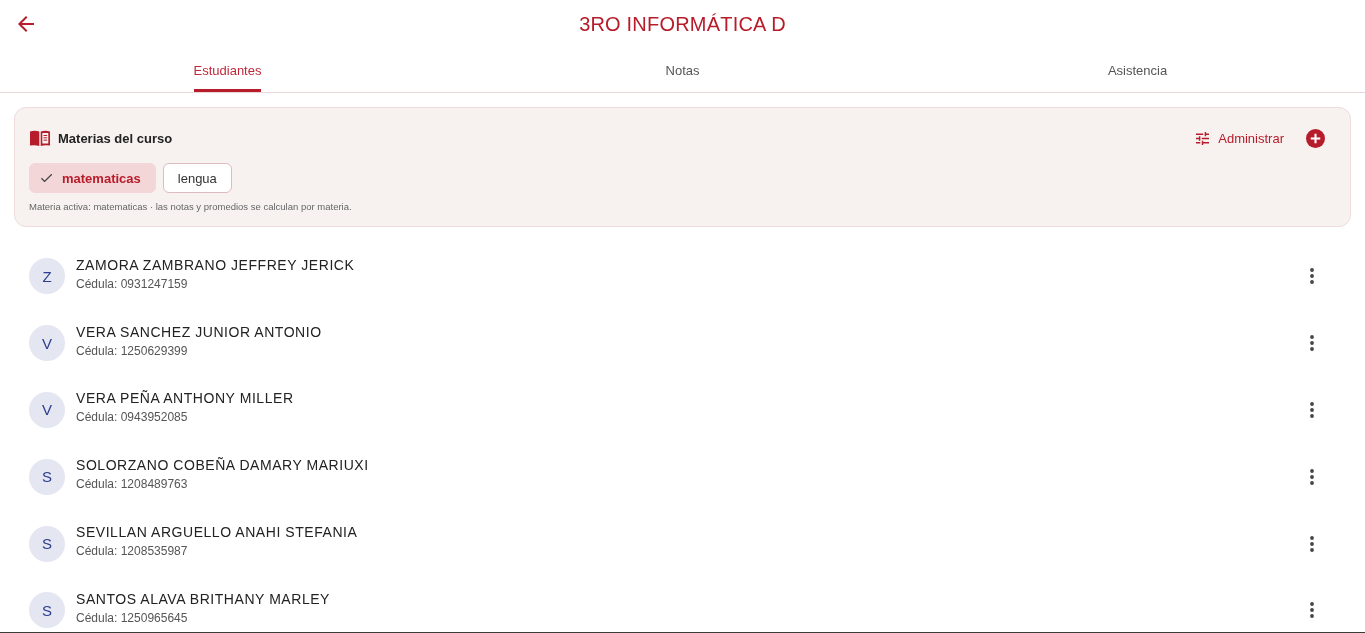 This screenshot has width=1365, height=633. What do you see at coordinates (1240, 138) in the screenshot?
I see `manage-button: Administrar` at bounding box center [1240, 138].